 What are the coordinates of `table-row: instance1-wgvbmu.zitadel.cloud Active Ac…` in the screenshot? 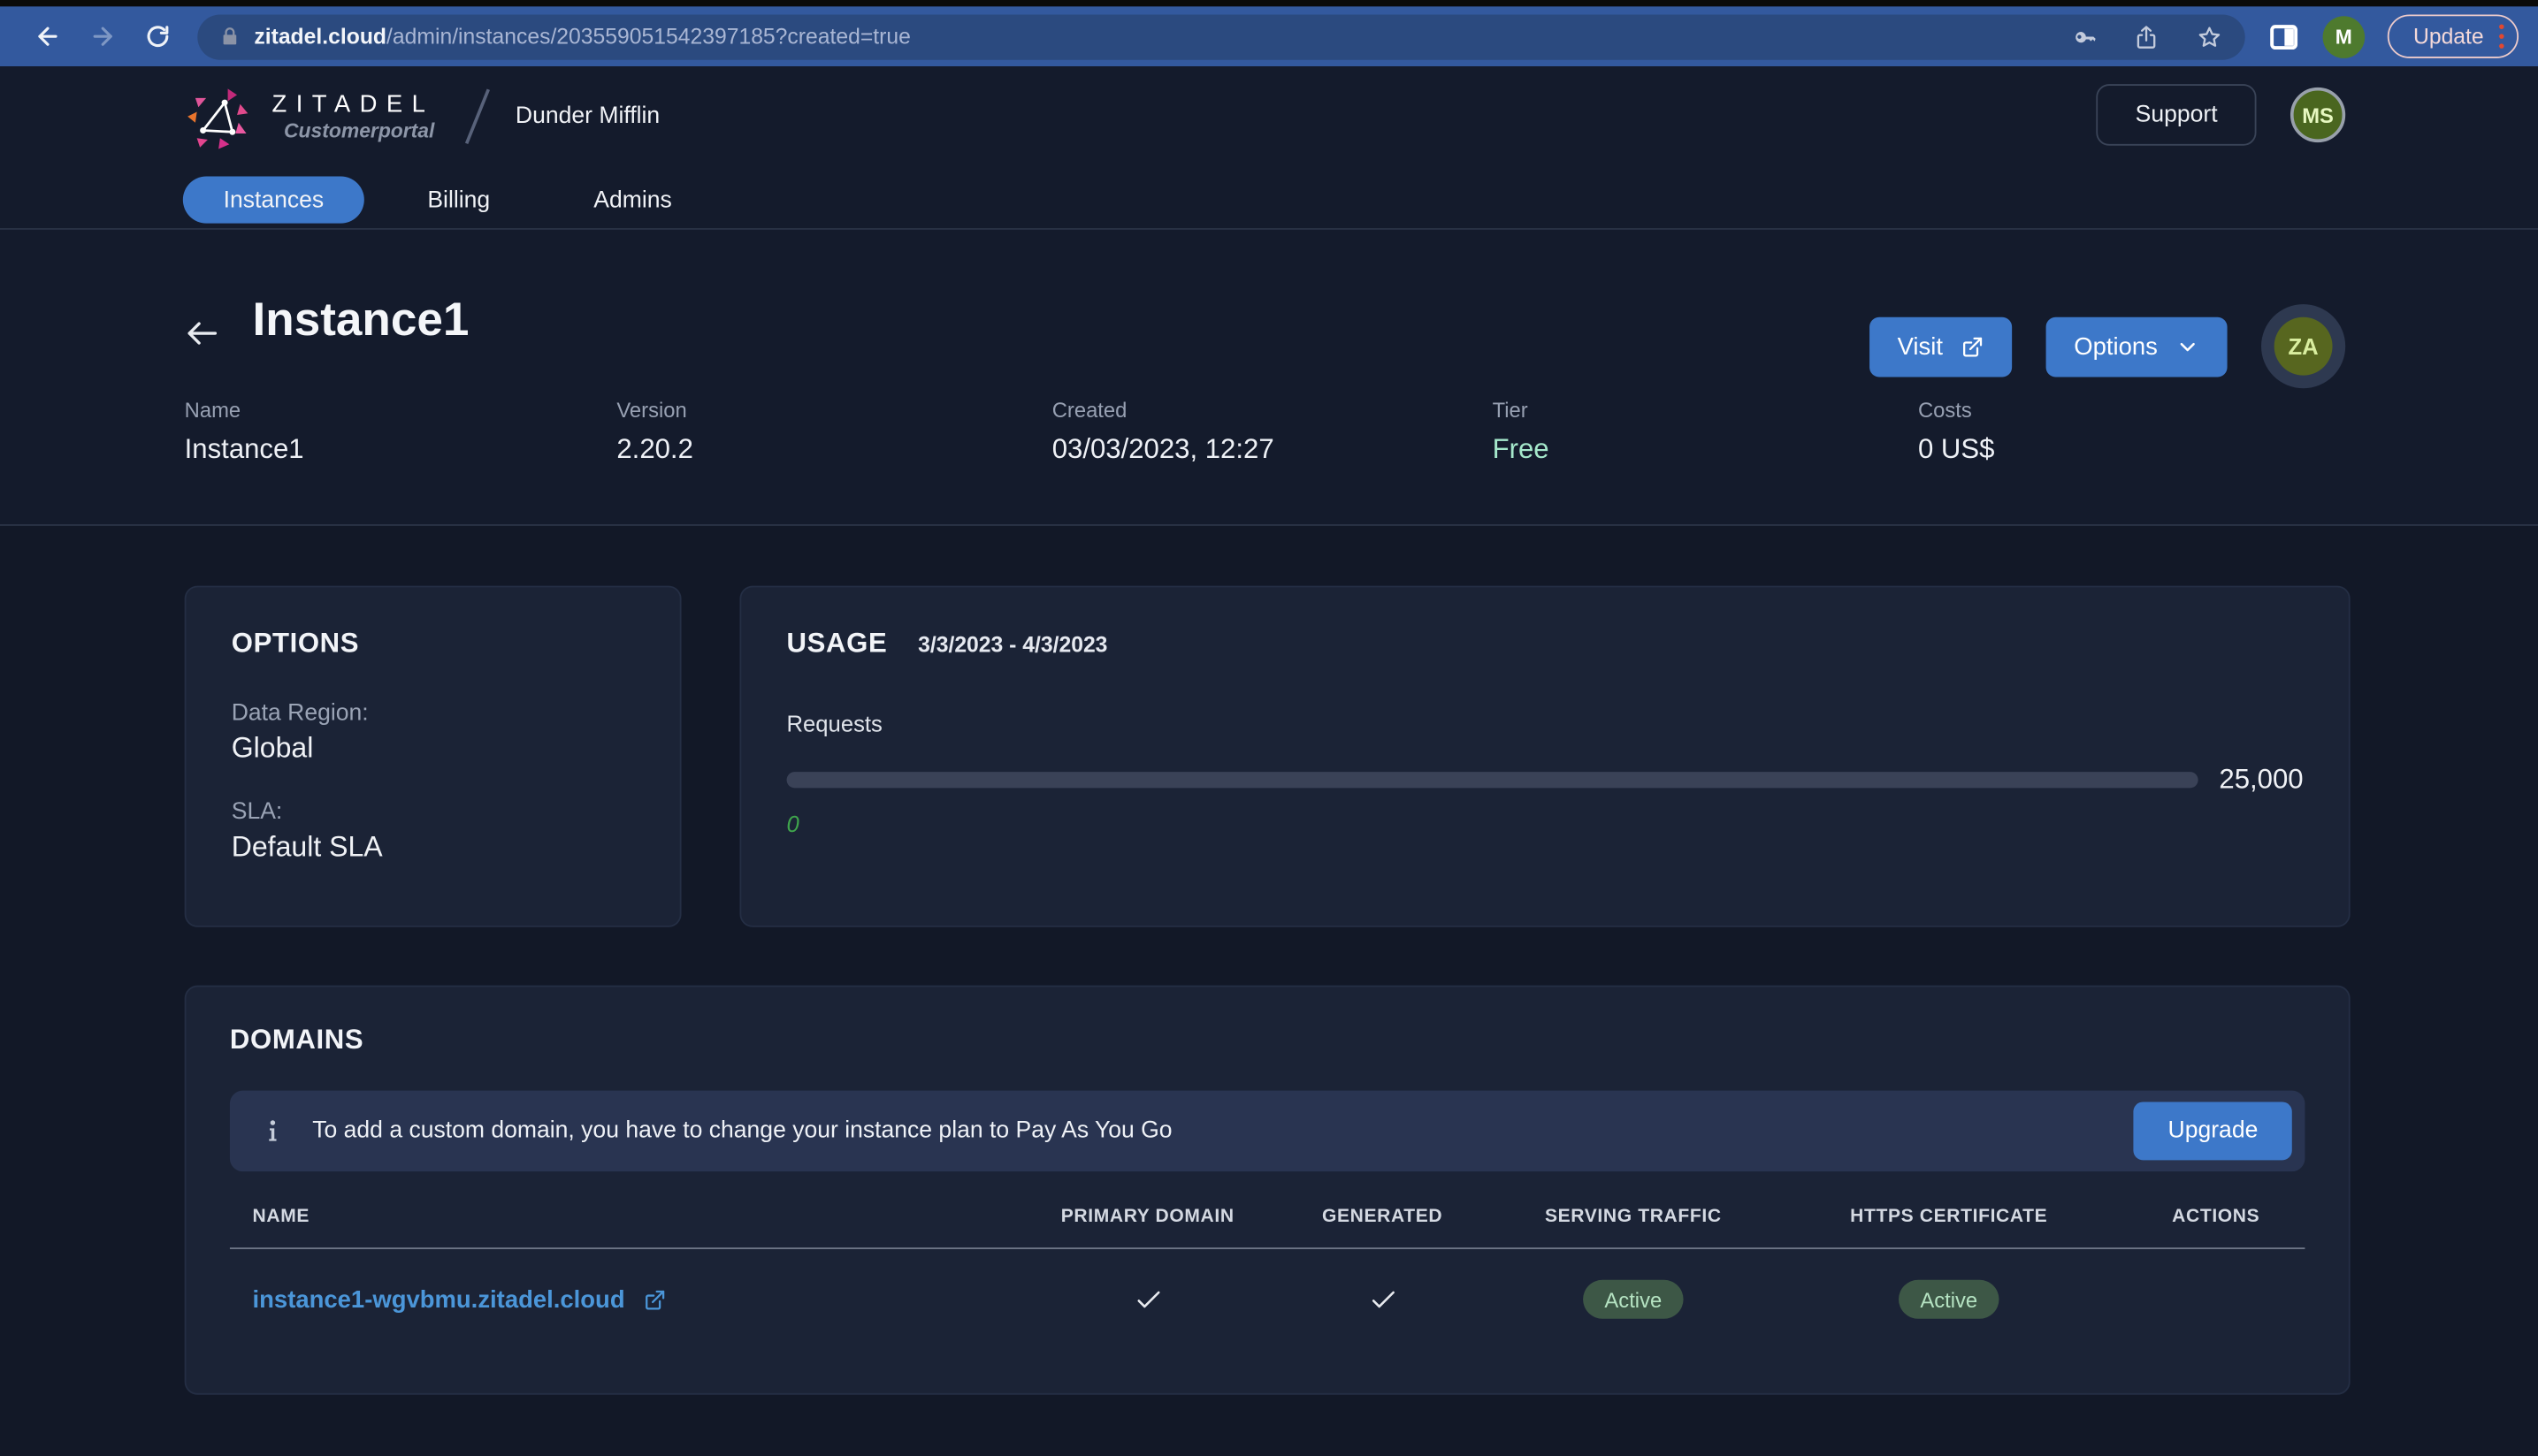 It's located at (1267, 1299).